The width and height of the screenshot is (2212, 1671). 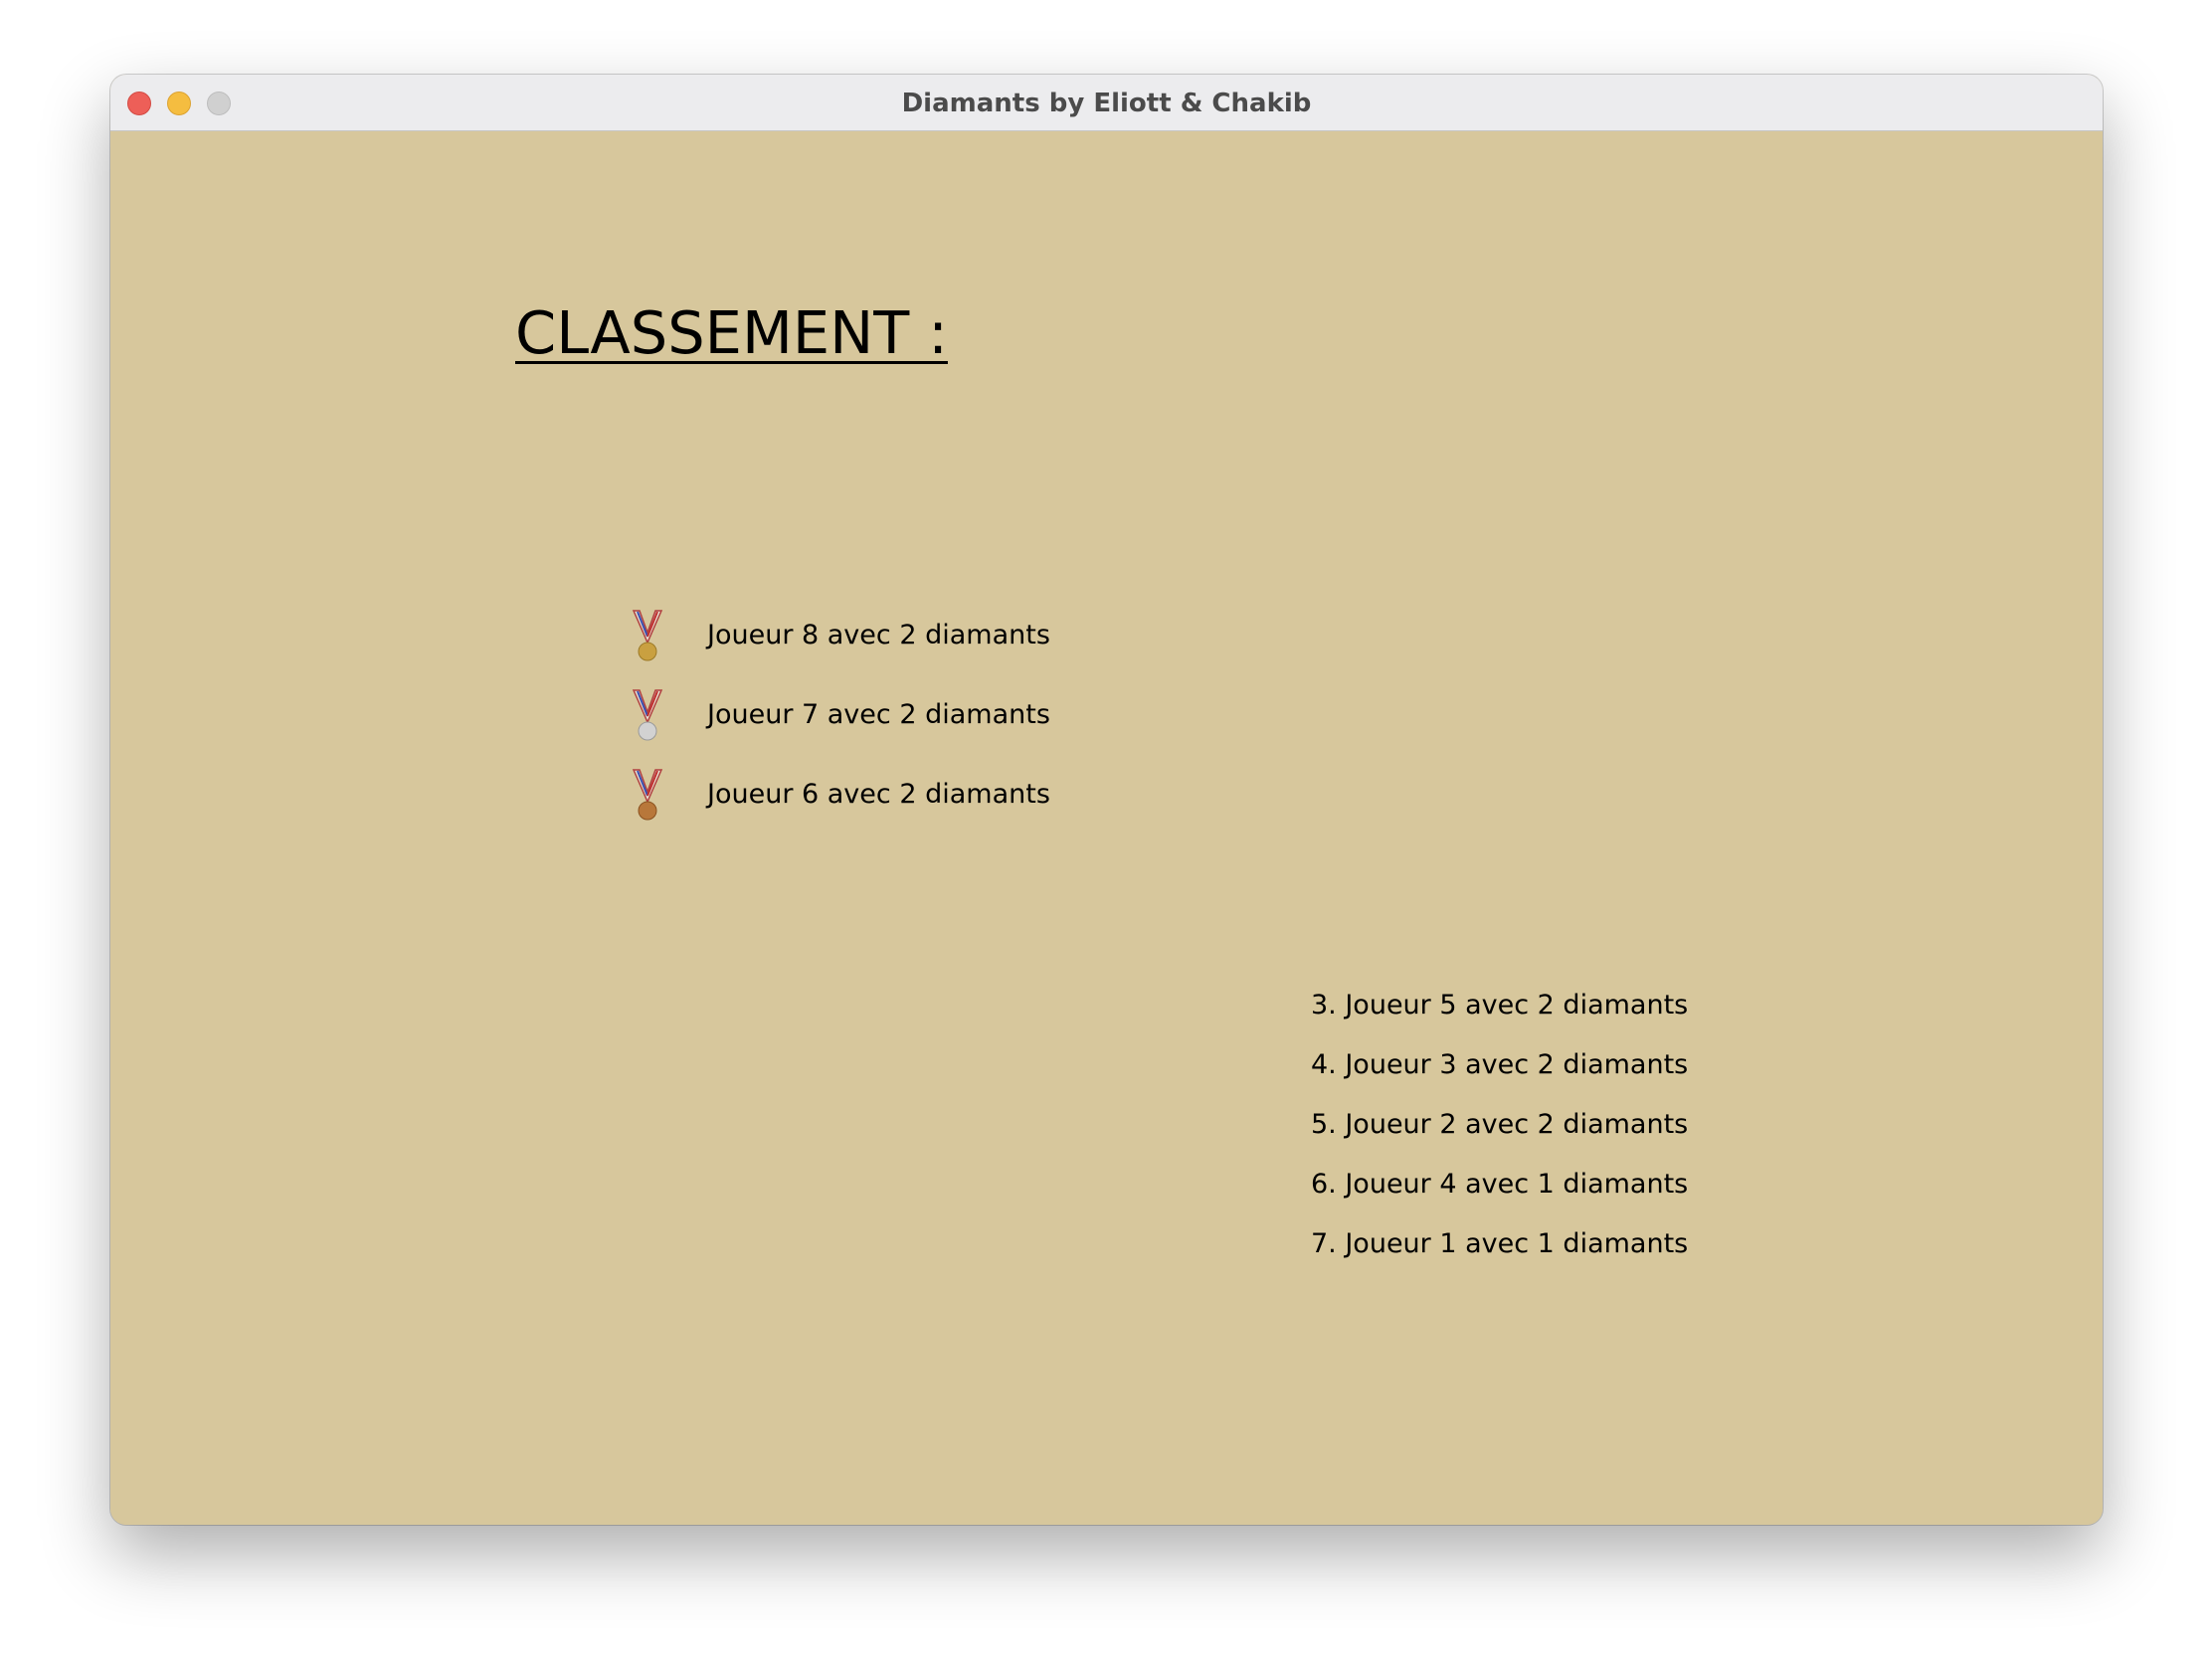 I want to click on podium-row-first: Joueur 8 avec 2 diamants, so click(x=926, y=638).